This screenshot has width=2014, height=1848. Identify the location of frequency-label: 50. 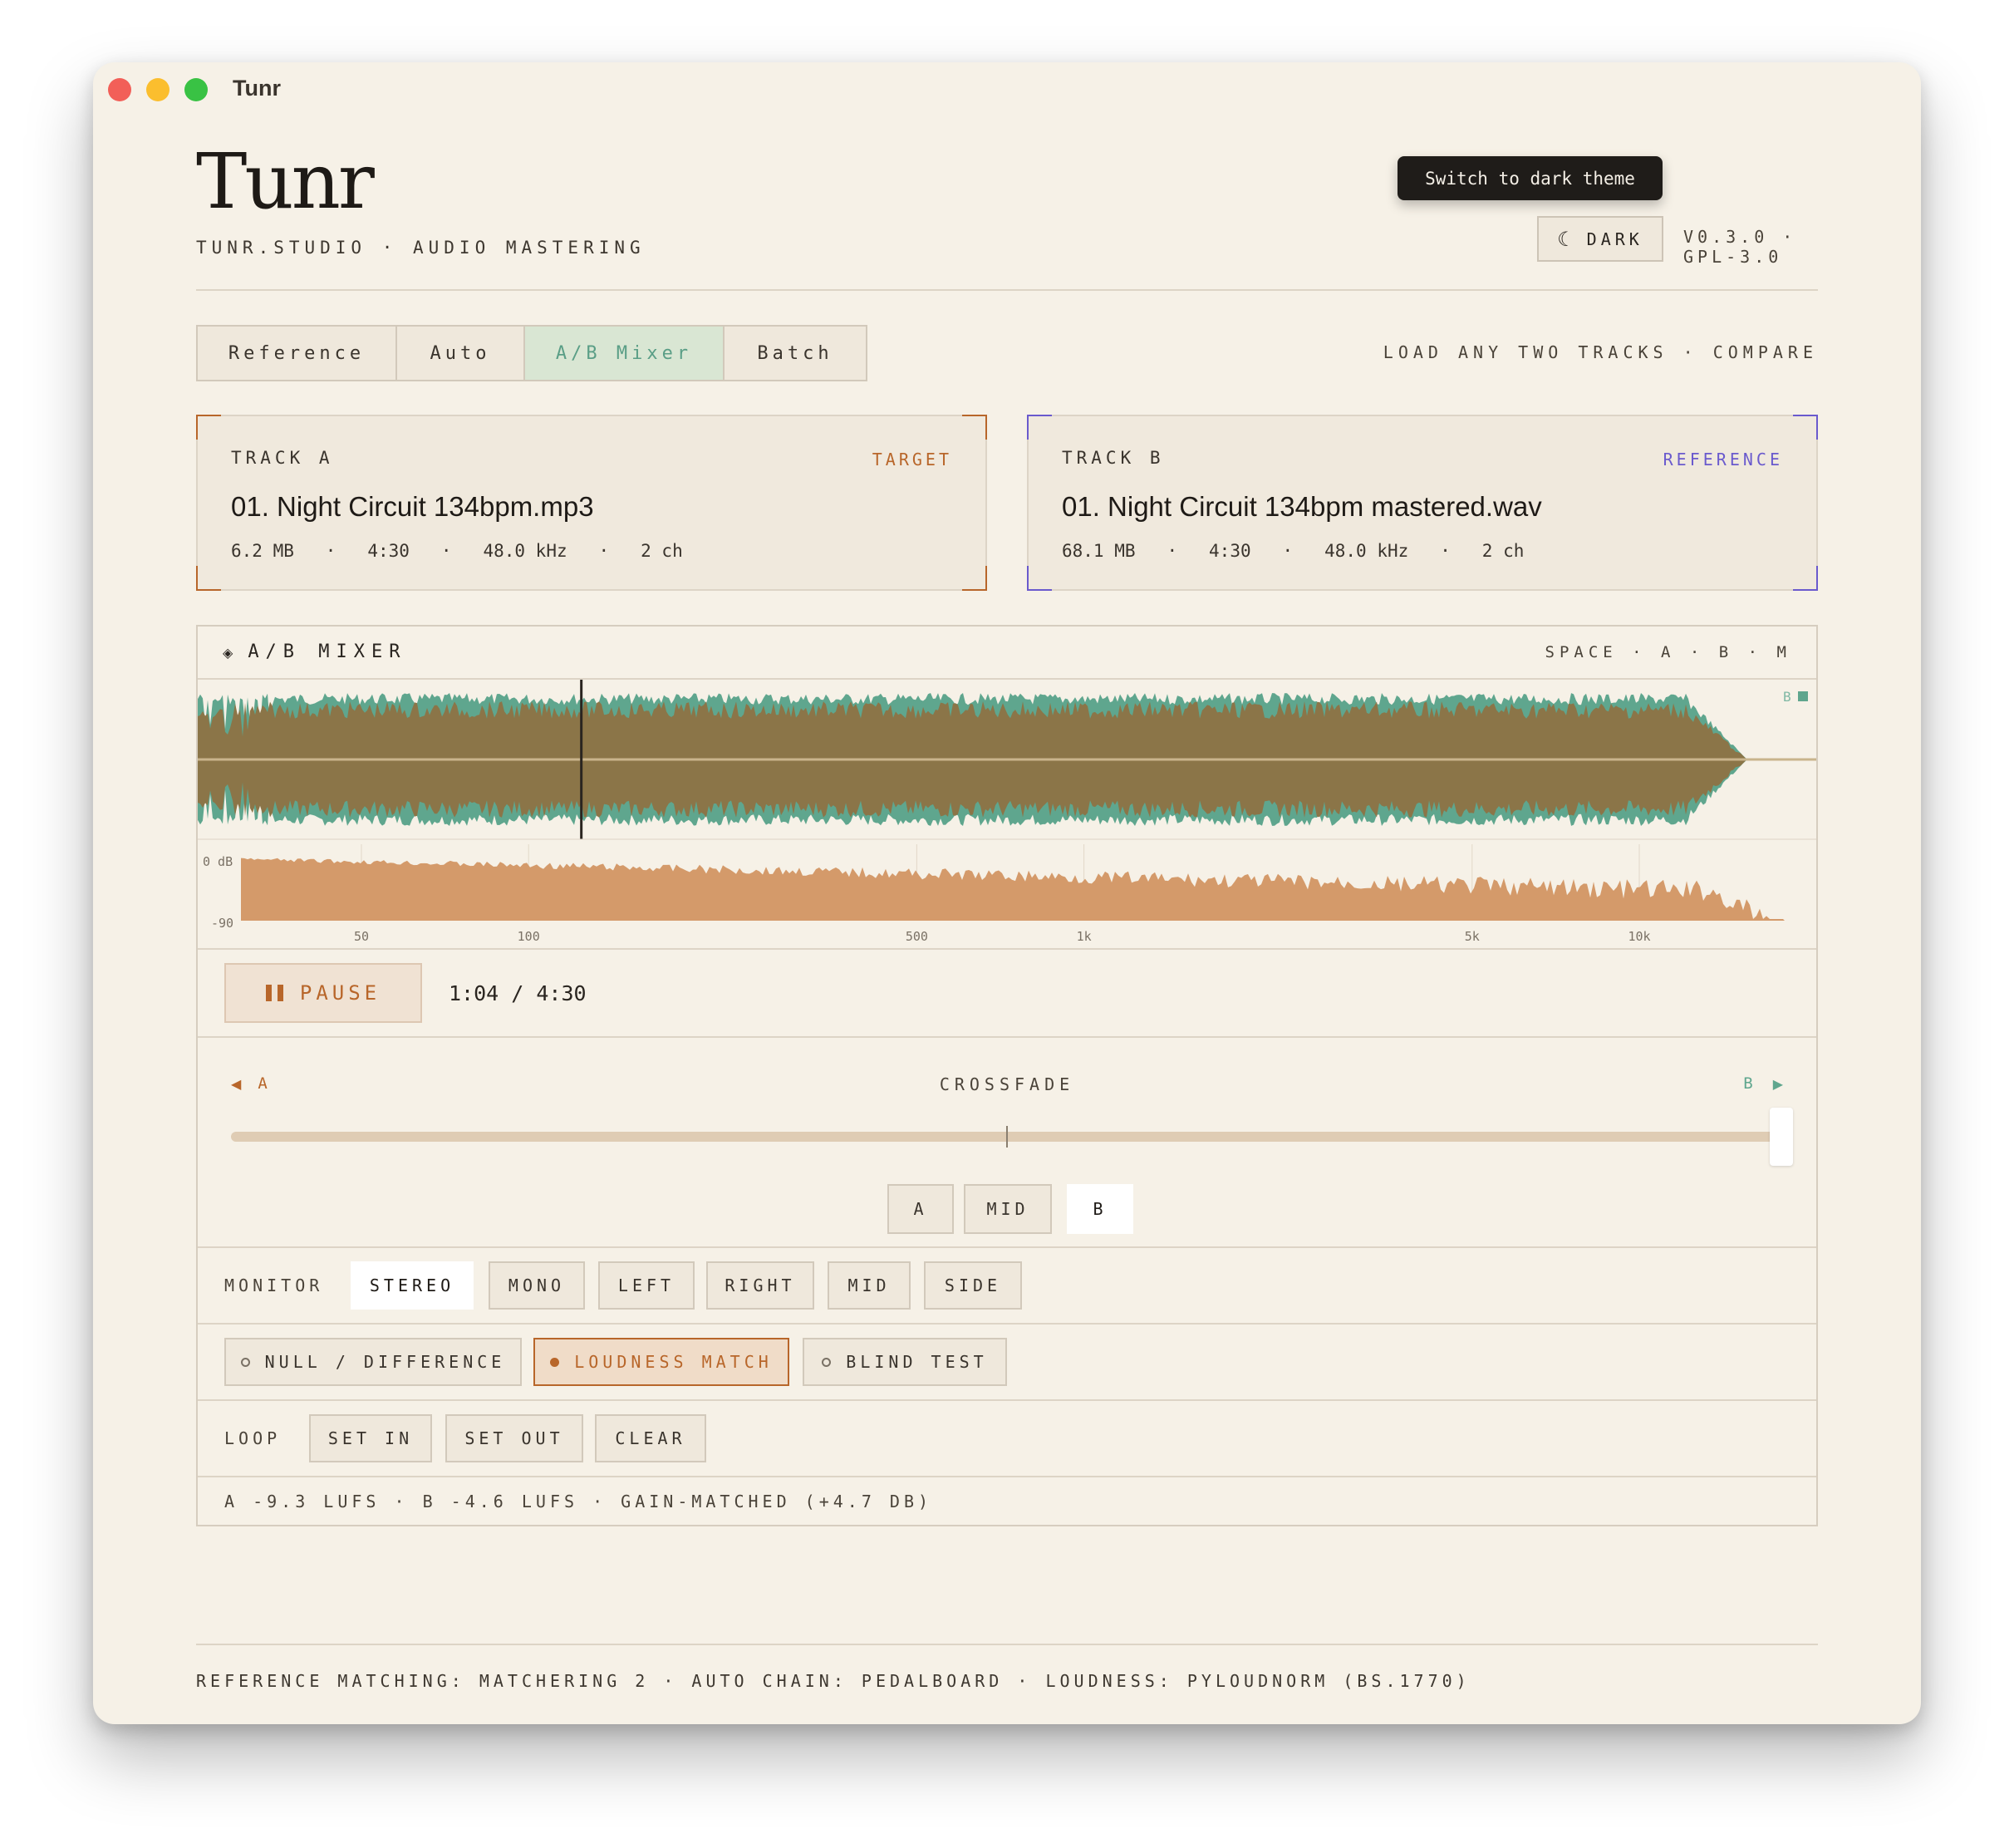
(361, 937).